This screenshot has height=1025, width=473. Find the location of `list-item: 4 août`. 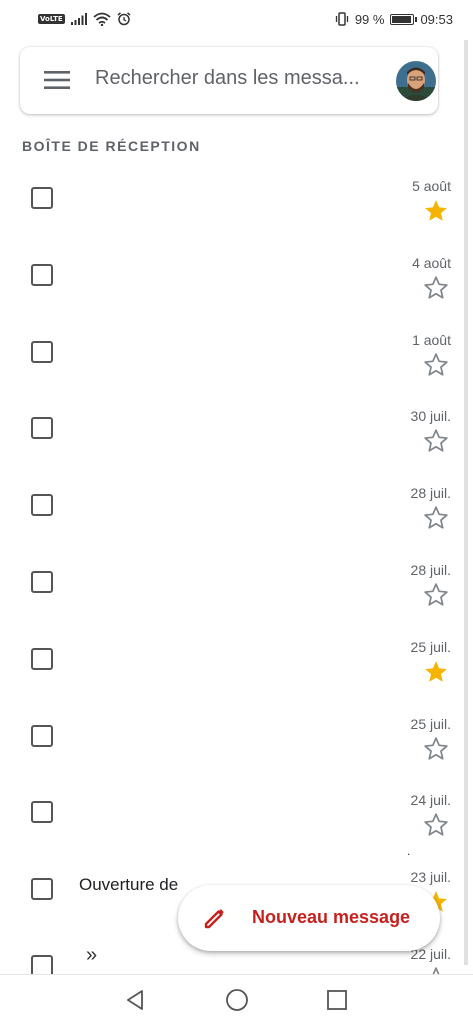

list-item: 4 août is located at coordinates (236, 293).